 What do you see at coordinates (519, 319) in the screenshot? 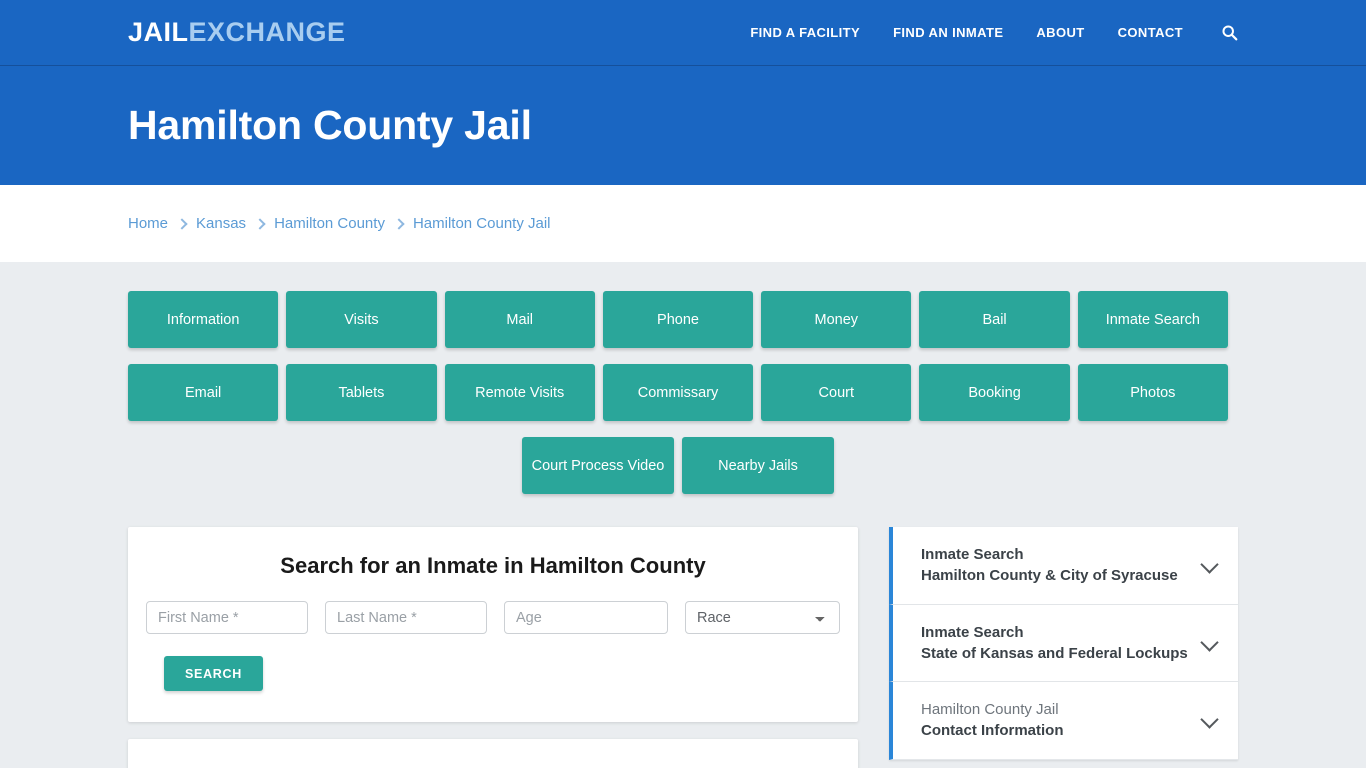
I see `facility-button-mail: Mail` at bounding box center [519, 319].